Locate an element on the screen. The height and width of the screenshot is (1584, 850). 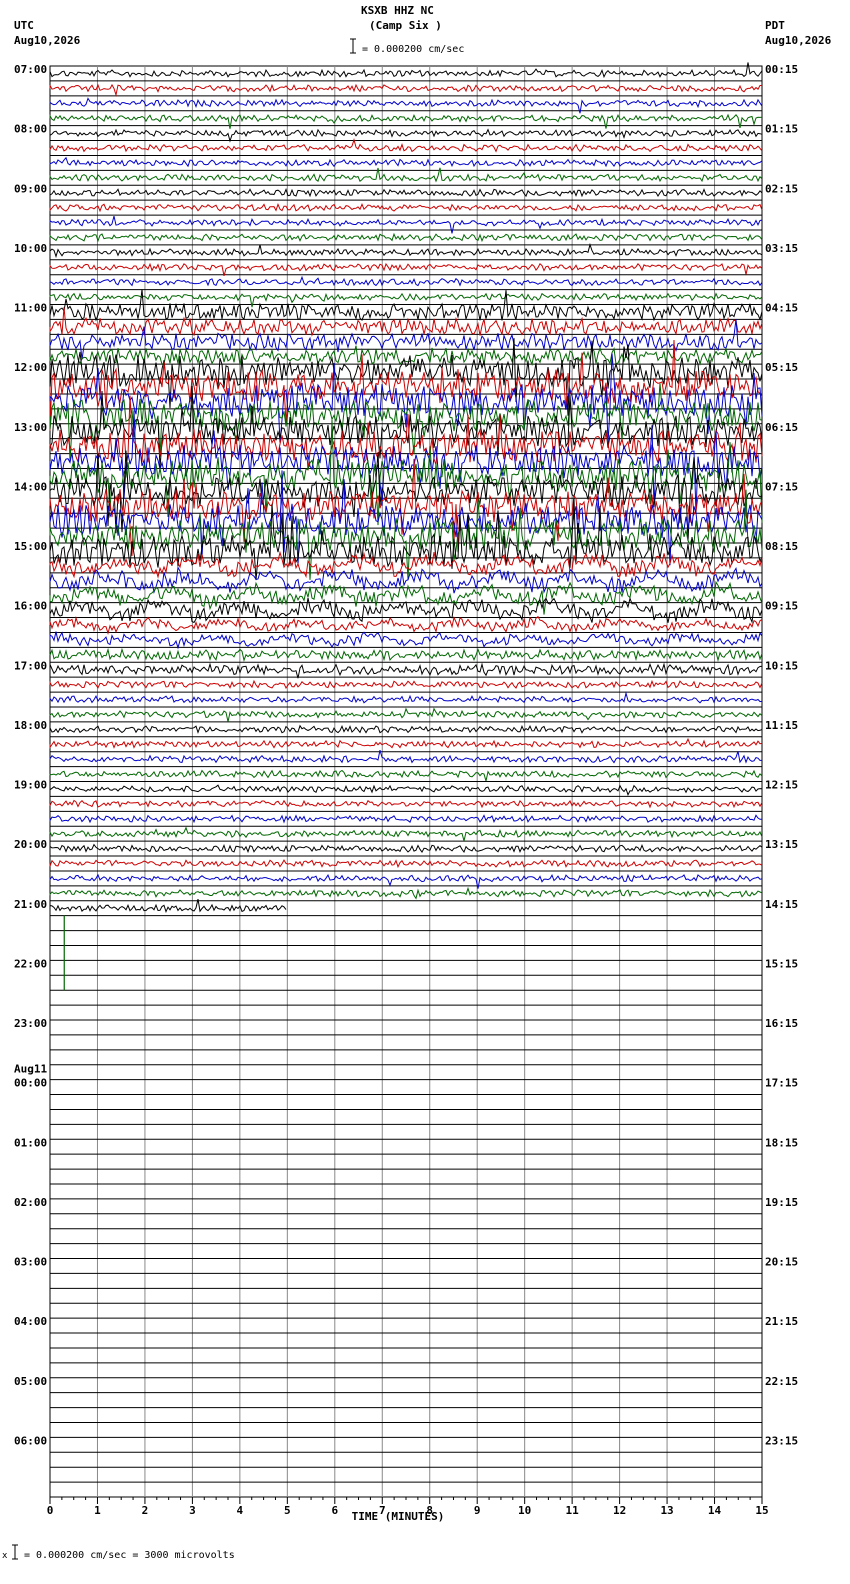
x-tick-label: 9 is located at coordinates (477, 1510).